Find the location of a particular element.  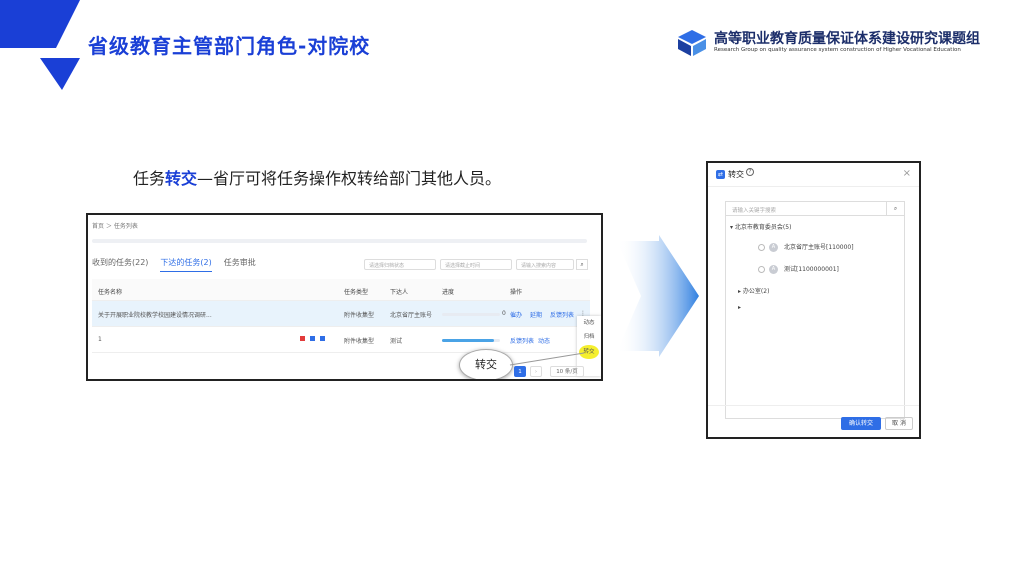

table-row: 1 附件收集型 测试 反馈列表 动态 is located at coordinates (341, 340).